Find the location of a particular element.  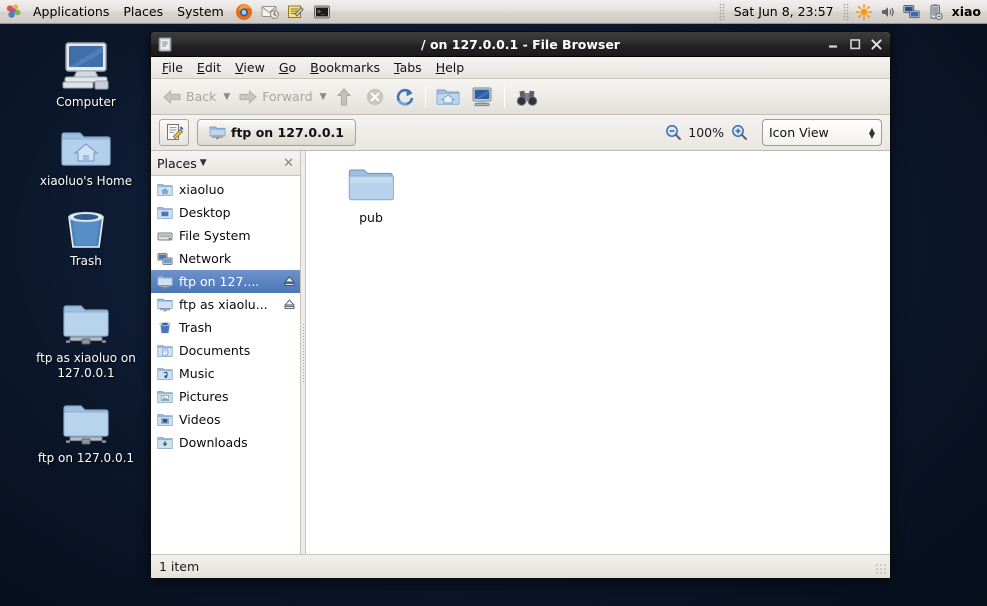

menu-help: Help is located at coordinates (450, 67).